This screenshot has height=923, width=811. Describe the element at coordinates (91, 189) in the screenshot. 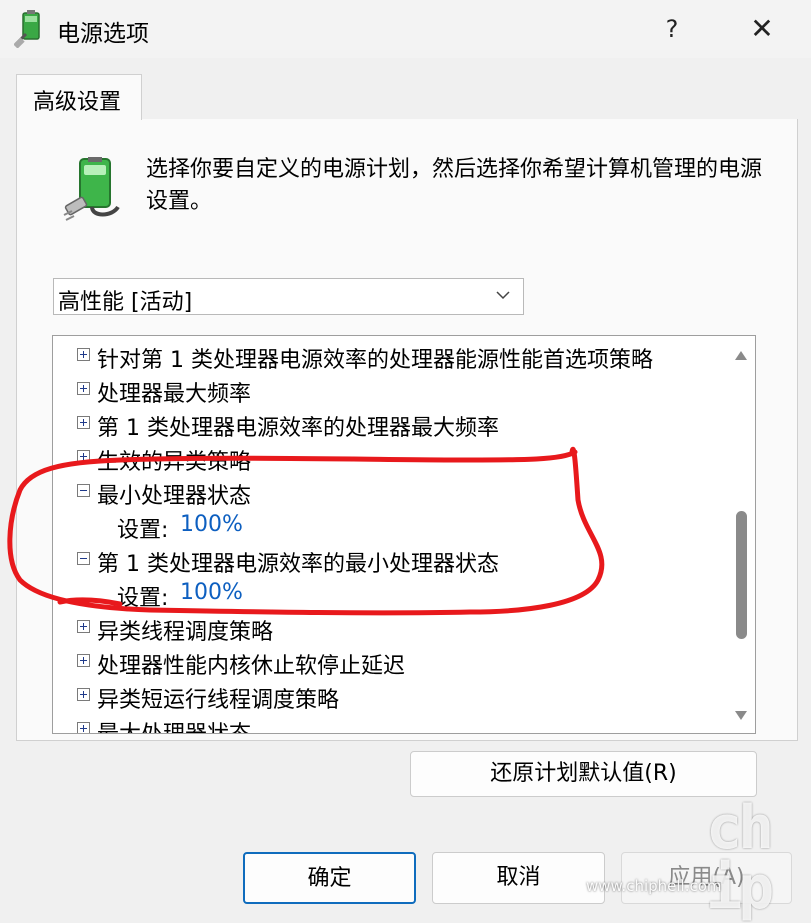

I see `battery-plug-icon` at that location.